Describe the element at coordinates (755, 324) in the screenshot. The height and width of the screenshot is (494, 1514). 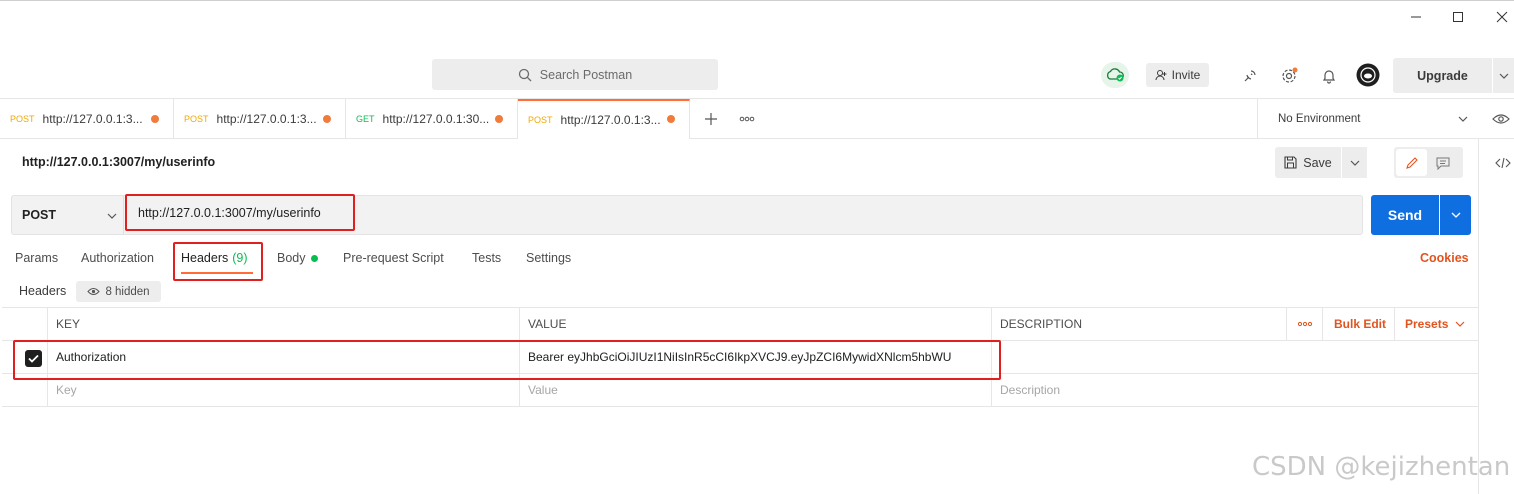
I see `column-header-value: VALUE` at that location.